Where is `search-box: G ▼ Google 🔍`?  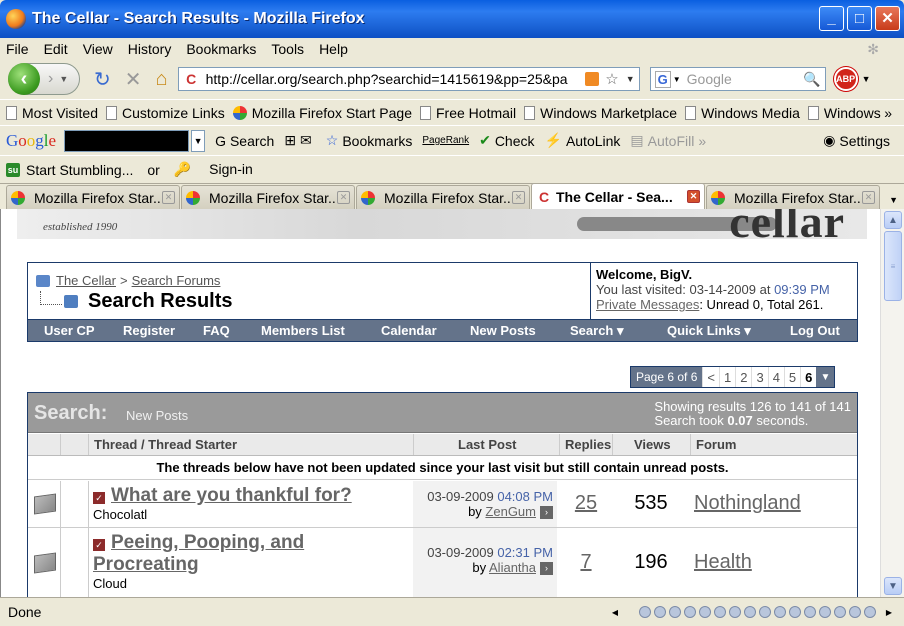
search-box: G ▼ Google 🔍 is located at coordinates (737, 79).